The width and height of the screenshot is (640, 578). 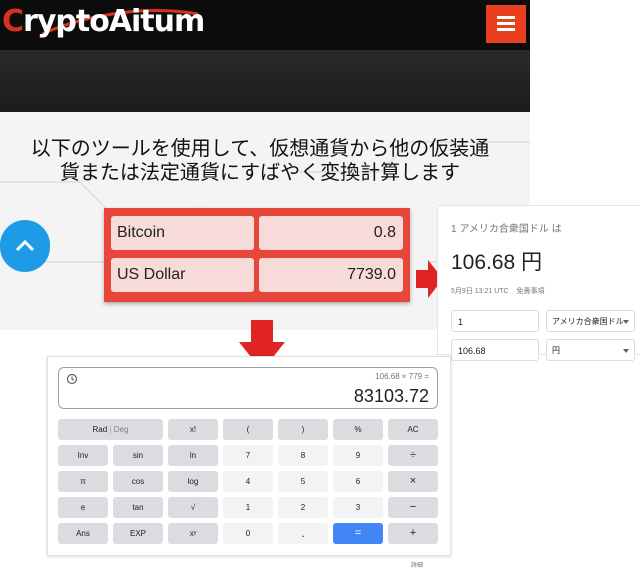 What do you see at coordinates (83, 507) in the screenshot?
I see `e-button: e` at bounding box center [83, 507].